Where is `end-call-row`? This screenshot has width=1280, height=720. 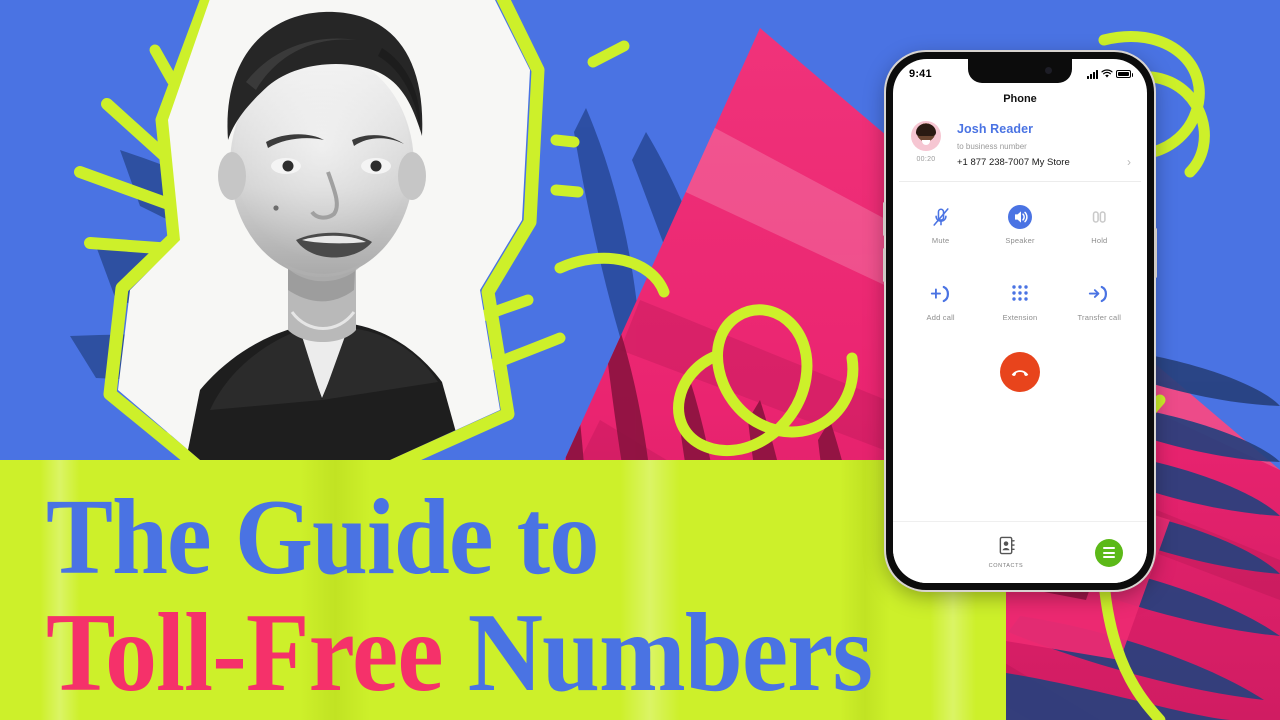 end-call-row is located at coordinates (1020, 372).